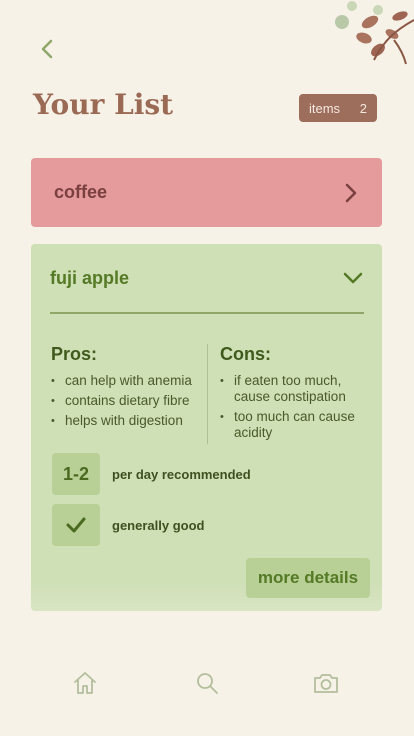 The height and width of the screenshot is (736, 414). I want to click on items-label: items, so click(325, 108).